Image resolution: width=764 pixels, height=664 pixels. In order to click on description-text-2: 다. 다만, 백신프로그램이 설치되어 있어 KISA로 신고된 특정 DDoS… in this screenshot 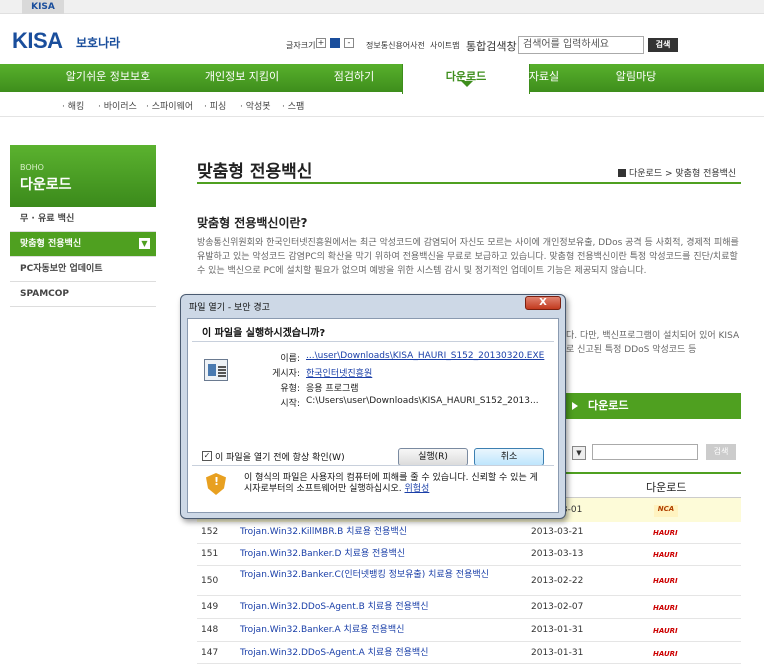, I will do `click(653, 343)`.